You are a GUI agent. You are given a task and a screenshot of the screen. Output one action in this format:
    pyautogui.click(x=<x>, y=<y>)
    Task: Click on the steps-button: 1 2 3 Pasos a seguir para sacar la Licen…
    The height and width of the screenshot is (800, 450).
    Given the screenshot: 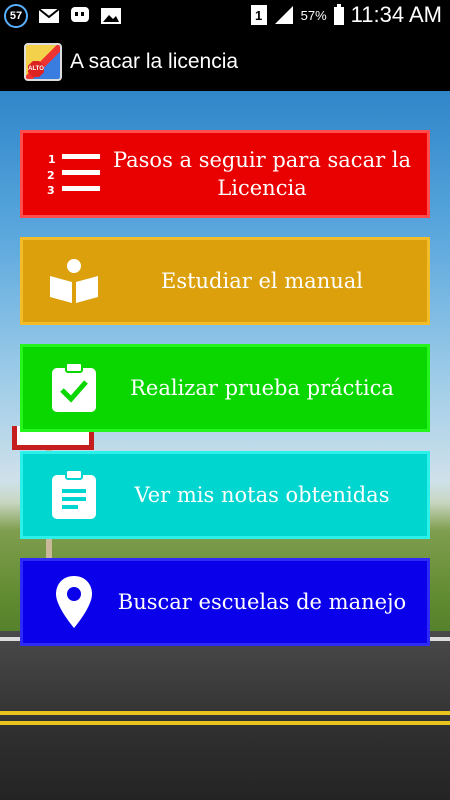 What is the action you would take?
    pyautogui.click(x=225, y=174)
    